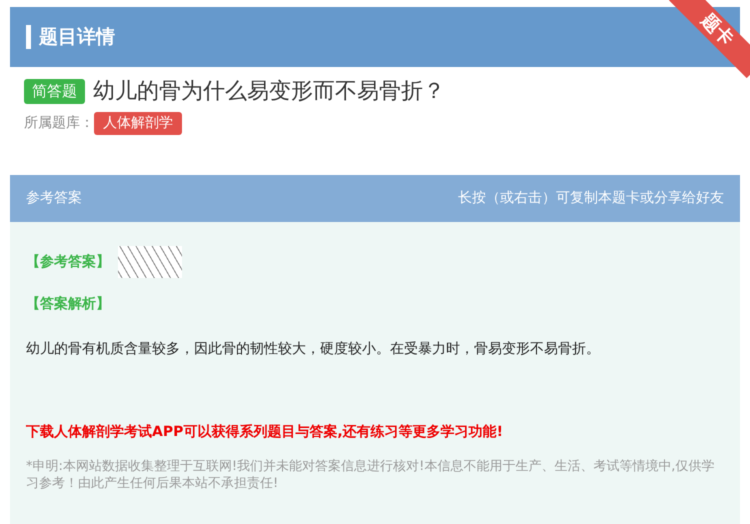  I want to click on title-bar-mark, so click(28, 37).